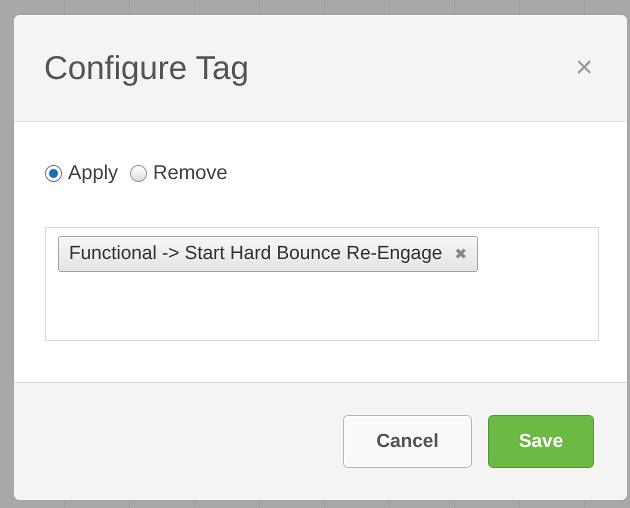 The image size is (630, 508). What do you see at coordinates (81, 173) in the screenshot?
I see `radio-option: Apply` at bounding box center [81, 173].